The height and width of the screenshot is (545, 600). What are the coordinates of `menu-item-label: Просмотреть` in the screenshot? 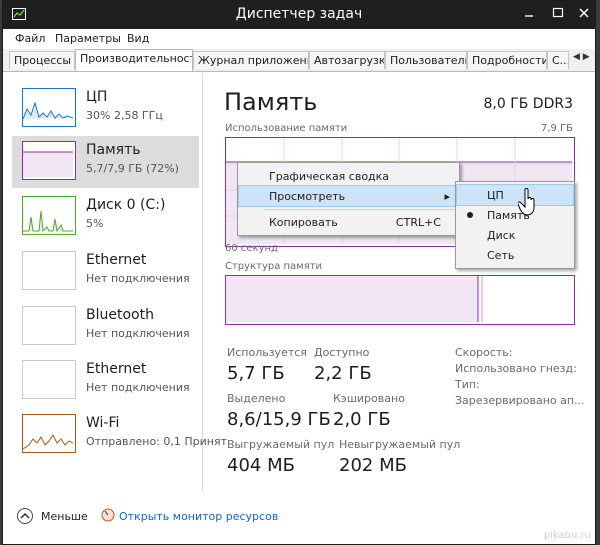 It's located at (307, 196).